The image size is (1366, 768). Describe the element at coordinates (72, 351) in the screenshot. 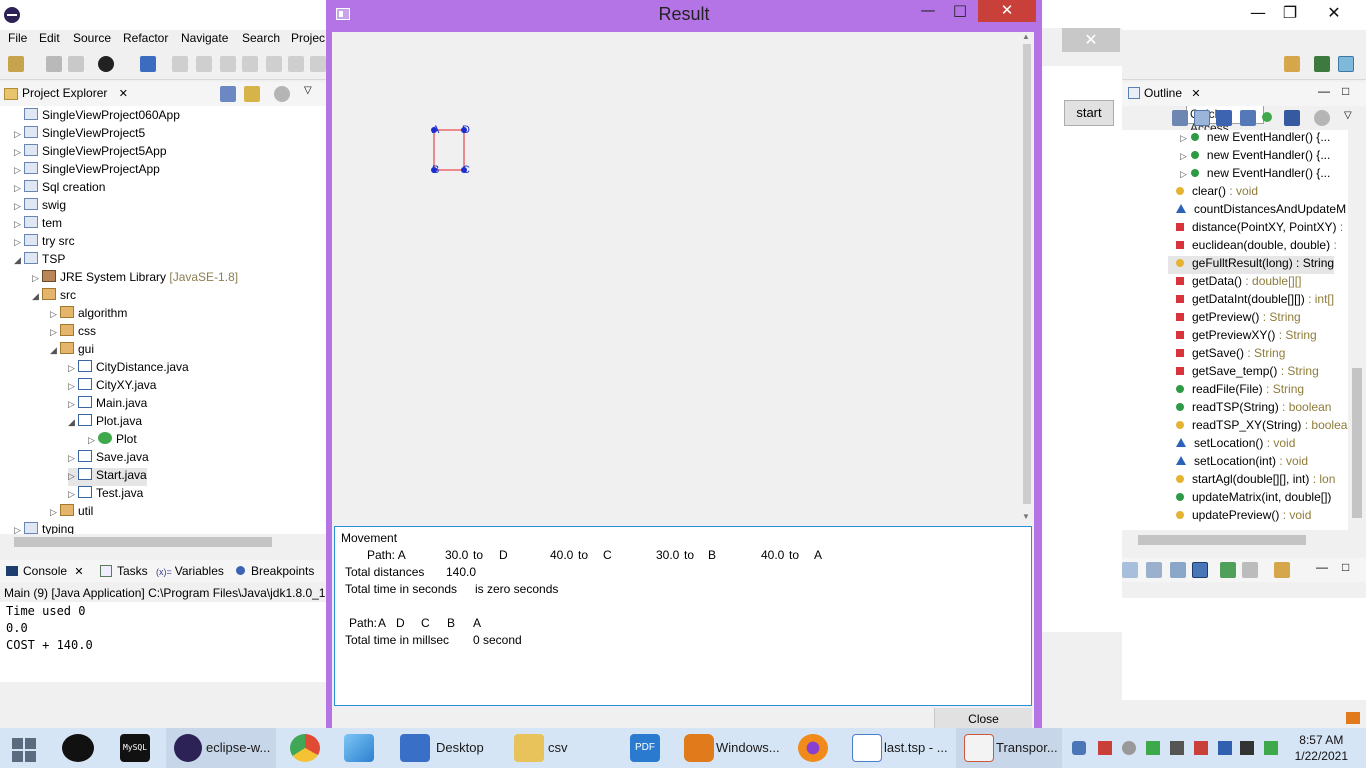

I see `tree-item: ◢ gui` at that location.